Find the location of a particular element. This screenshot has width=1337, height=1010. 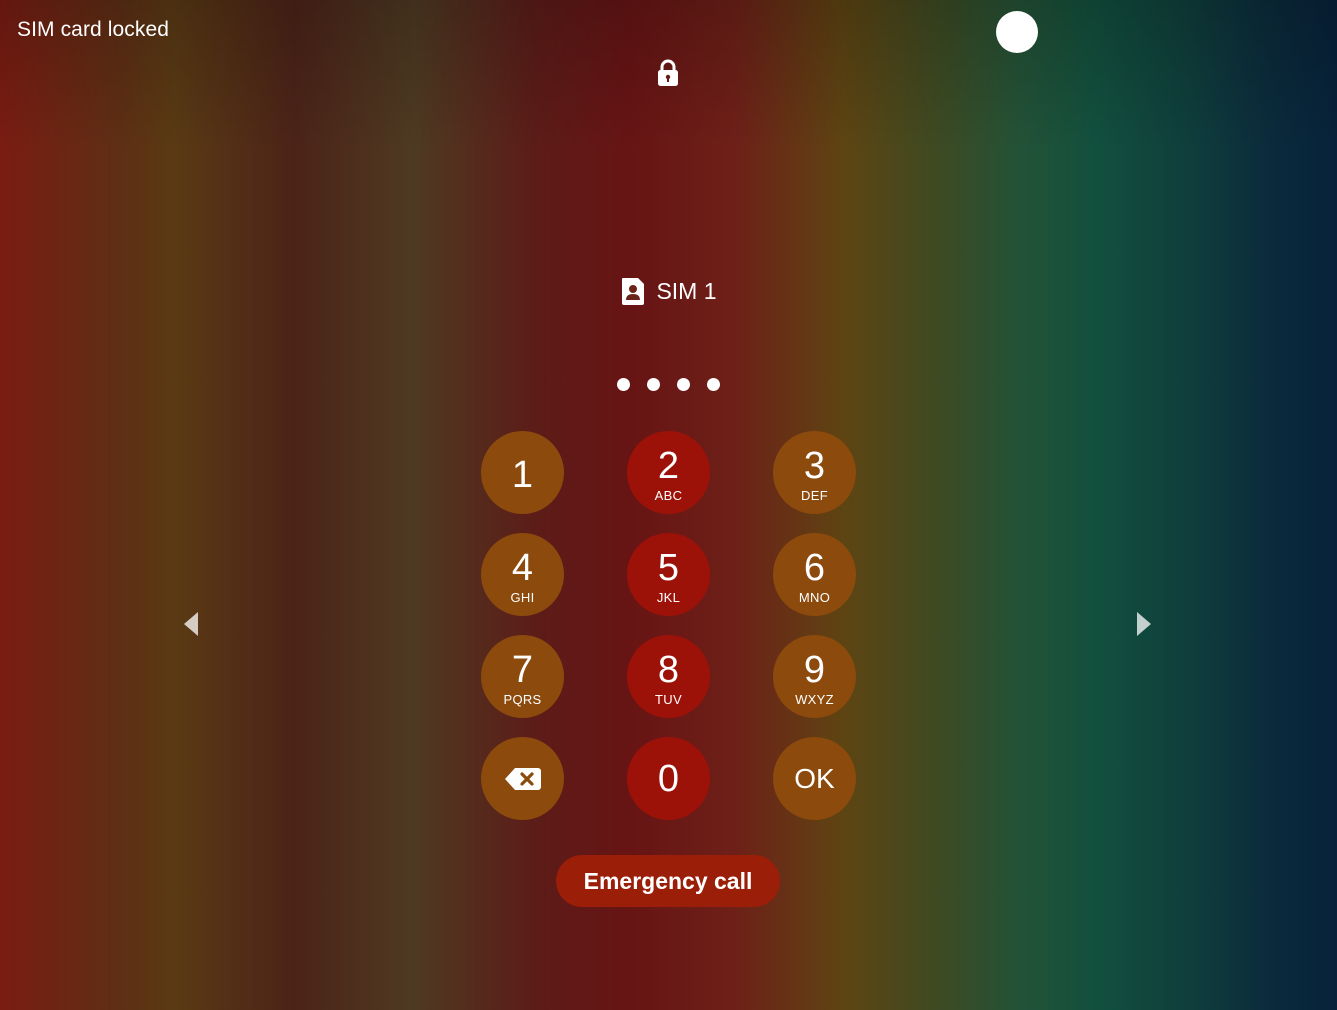

sim-label: SIM 1 is located at coordinates (686, 290).